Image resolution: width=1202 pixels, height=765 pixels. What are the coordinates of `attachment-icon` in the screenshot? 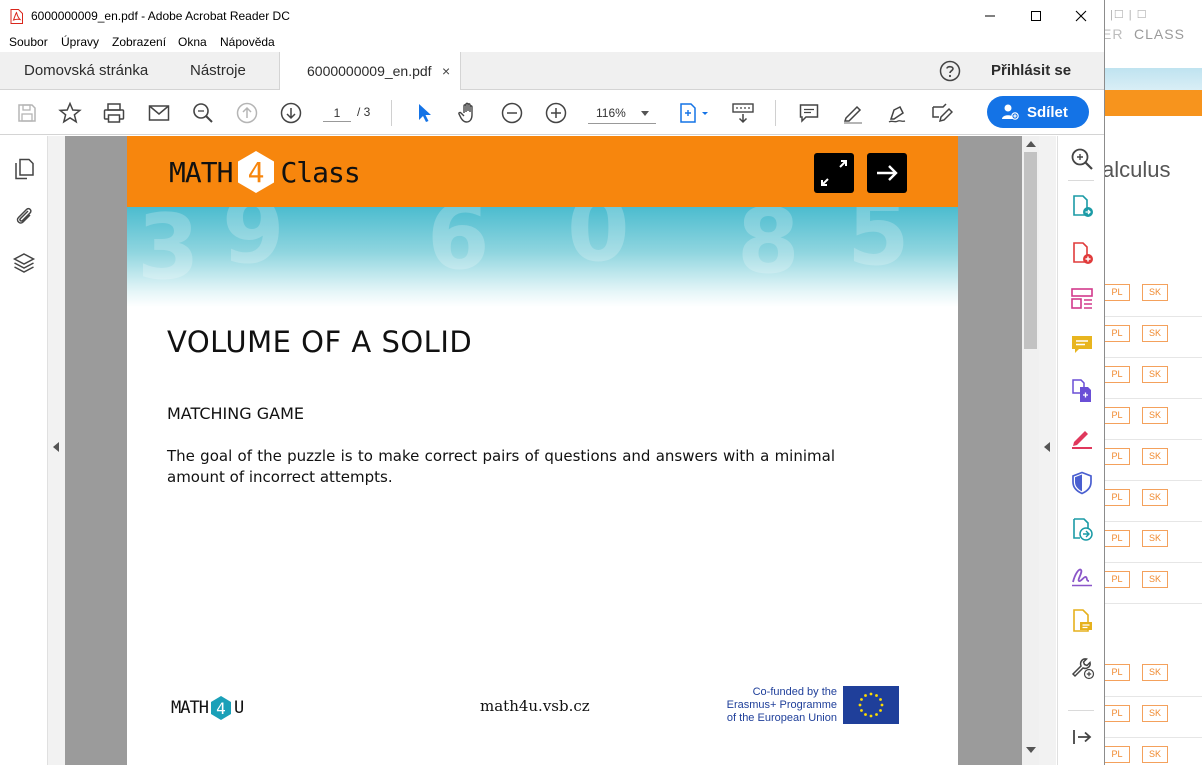 It's located at (24, 216).